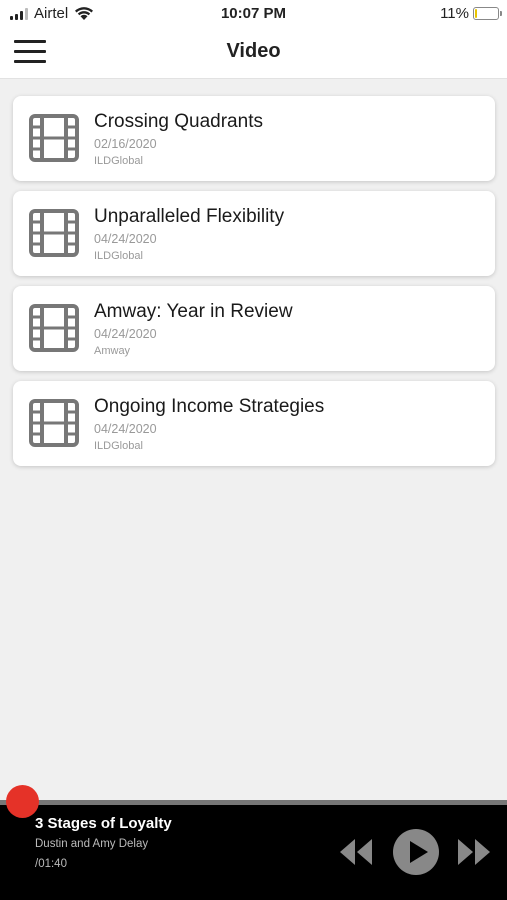  I want to click on progress-bar, so click(253, 802).